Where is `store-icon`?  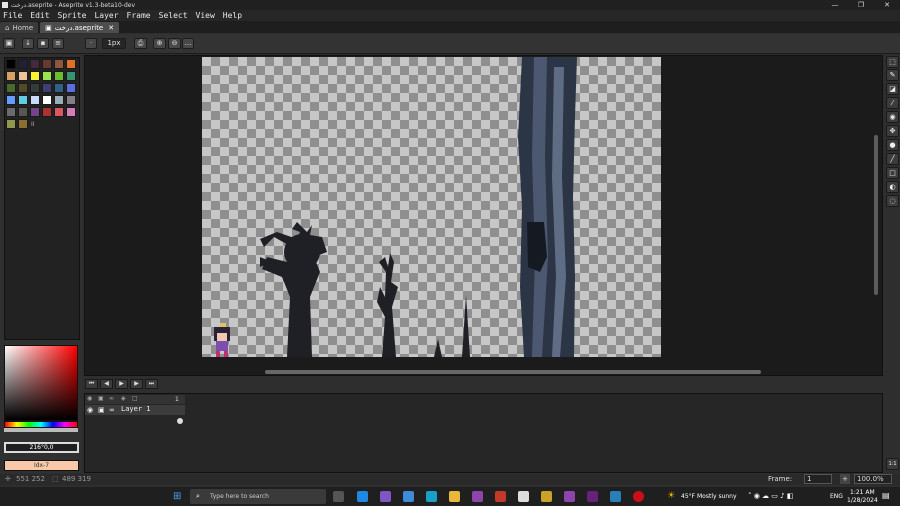 store-icon is located at coordinates (408, 496).